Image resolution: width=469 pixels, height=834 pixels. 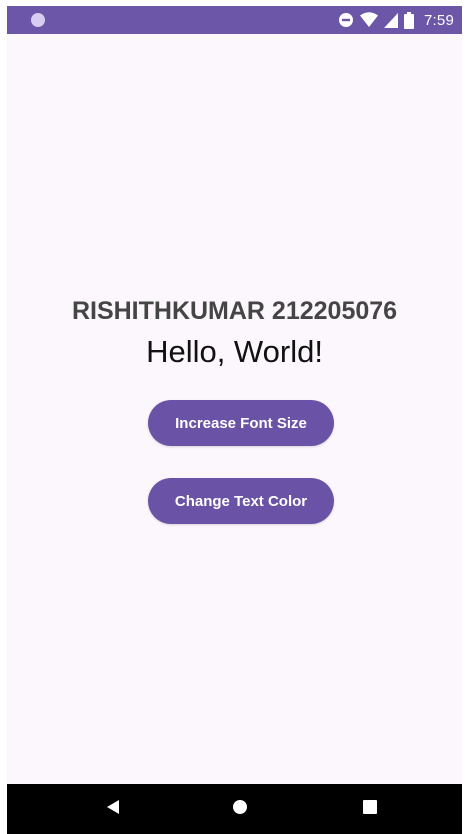 I want to click on status-icons: 7:59, so click(x=396, y=20).